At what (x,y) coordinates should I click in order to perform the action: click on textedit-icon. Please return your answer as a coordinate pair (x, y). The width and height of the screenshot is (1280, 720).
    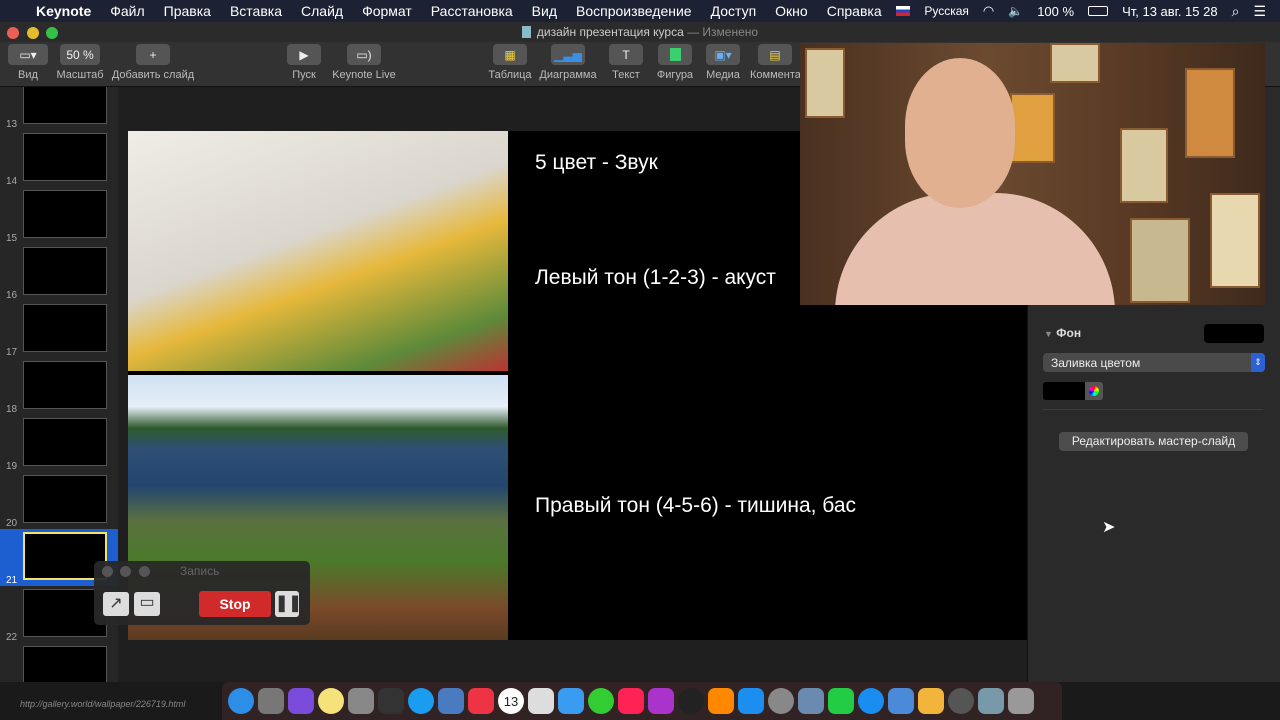
    Looking at the image, I should click on (541, 701).